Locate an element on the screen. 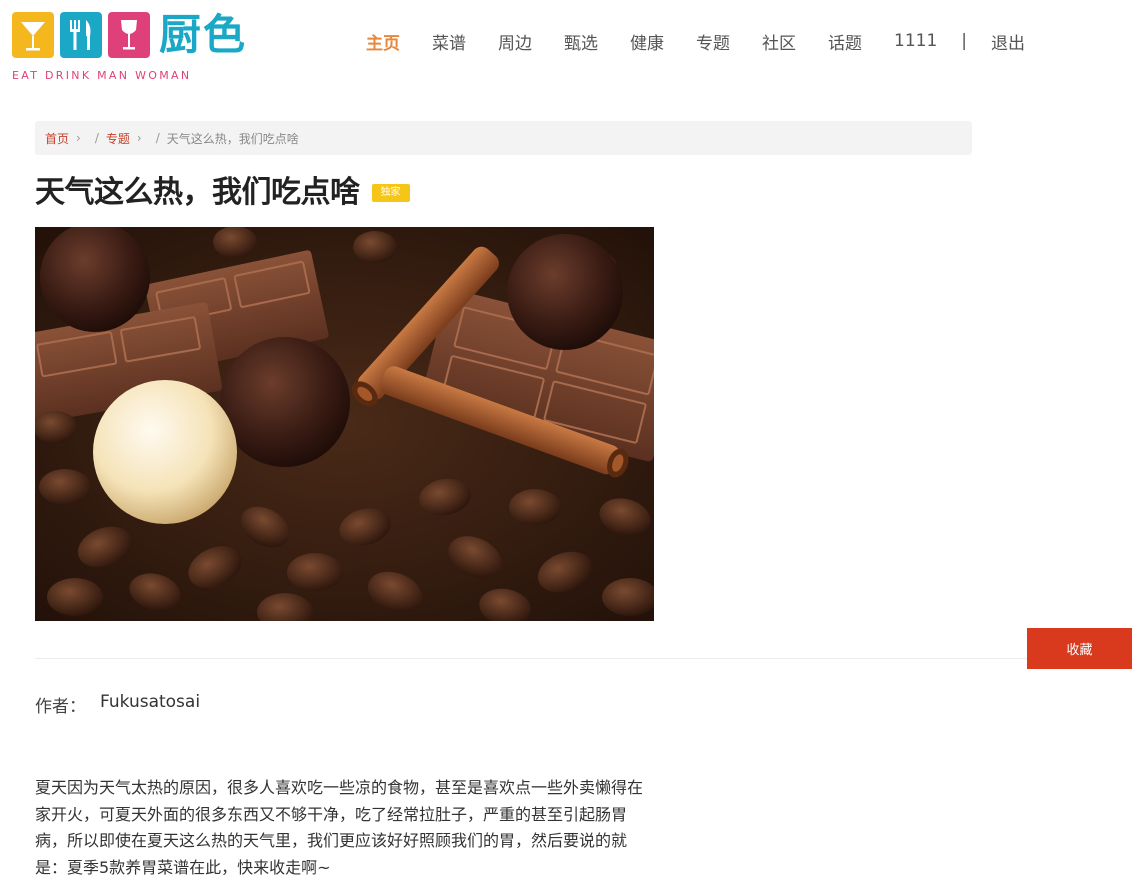 The image size is (1143, 888). nav-home: 主页 is located at coordinates (383, 41).